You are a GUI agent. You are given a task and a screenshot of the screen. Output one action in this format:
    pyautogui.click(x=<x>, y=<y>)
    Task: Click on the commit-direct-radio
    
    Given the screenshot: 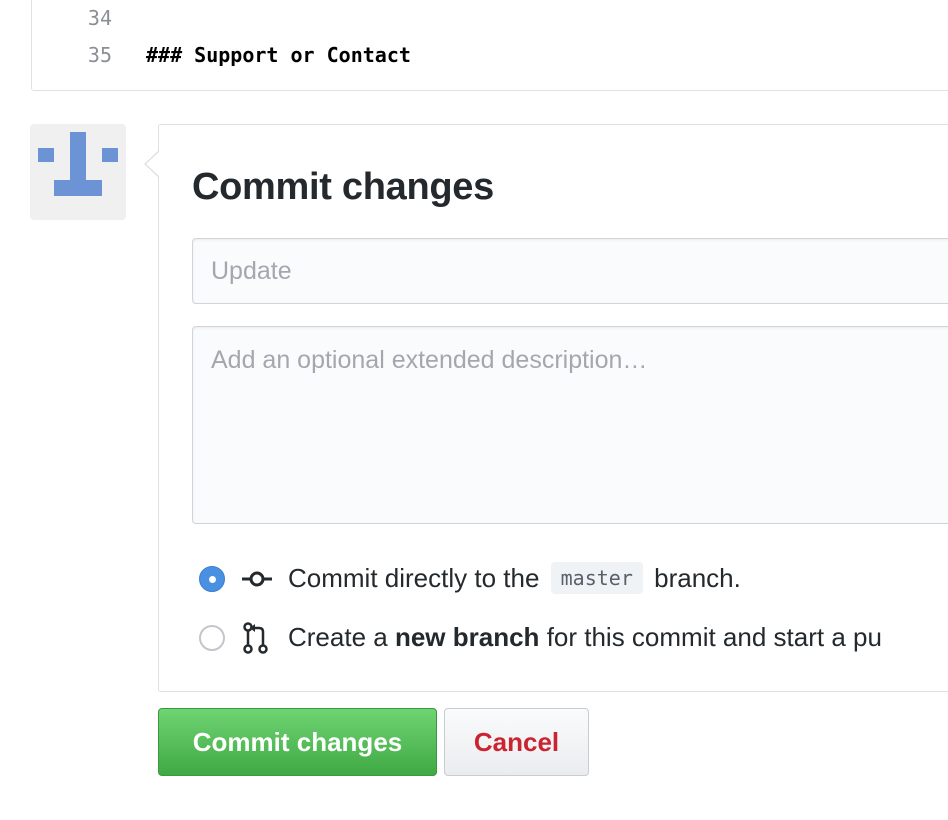 What is the action you would take?
    pyautogui.click(x=212, y=579)
    